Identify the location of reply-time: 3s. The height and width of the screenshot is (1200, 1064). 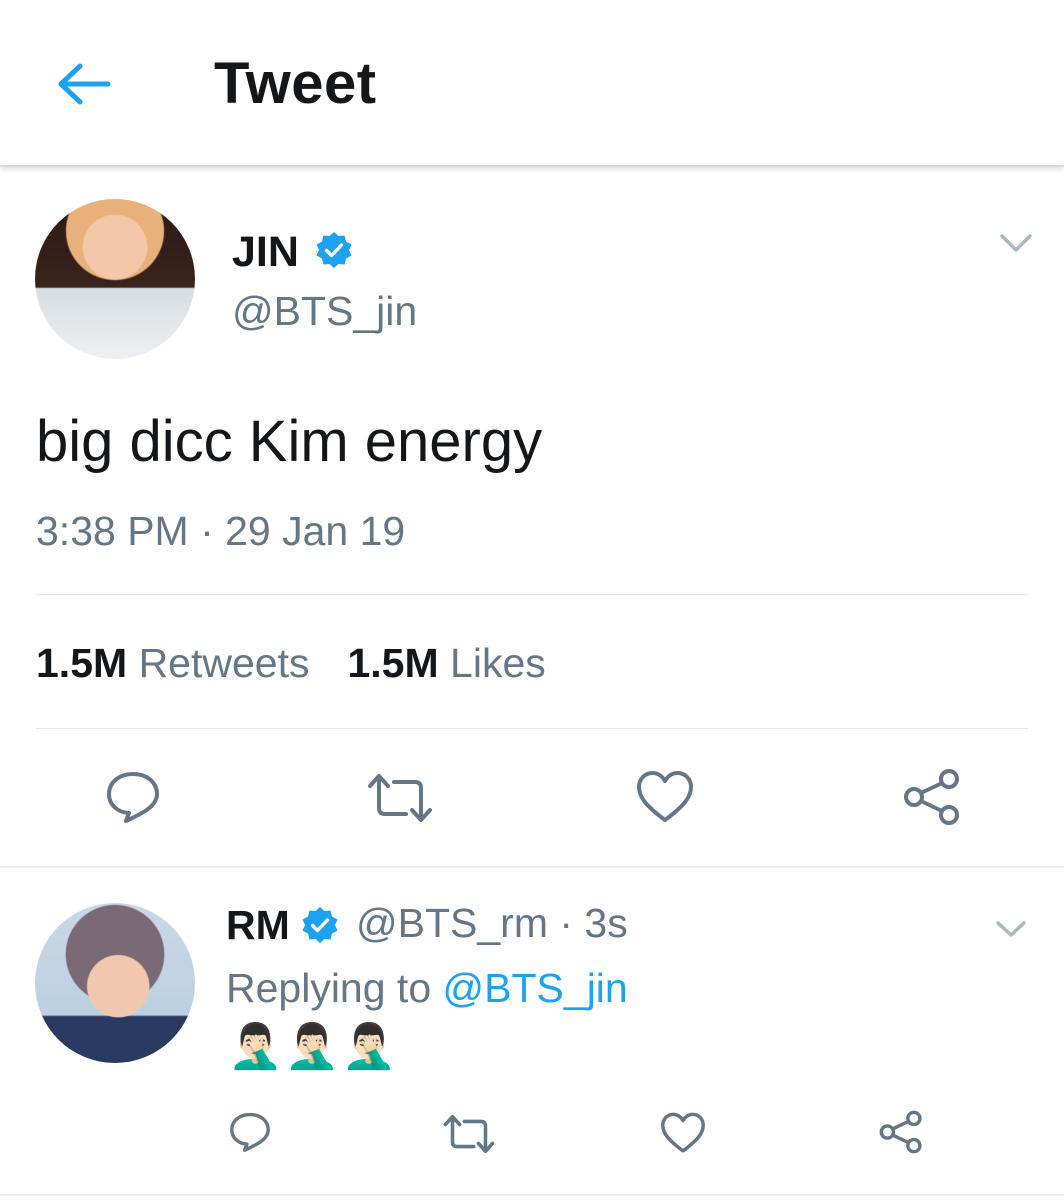
(606, 923).